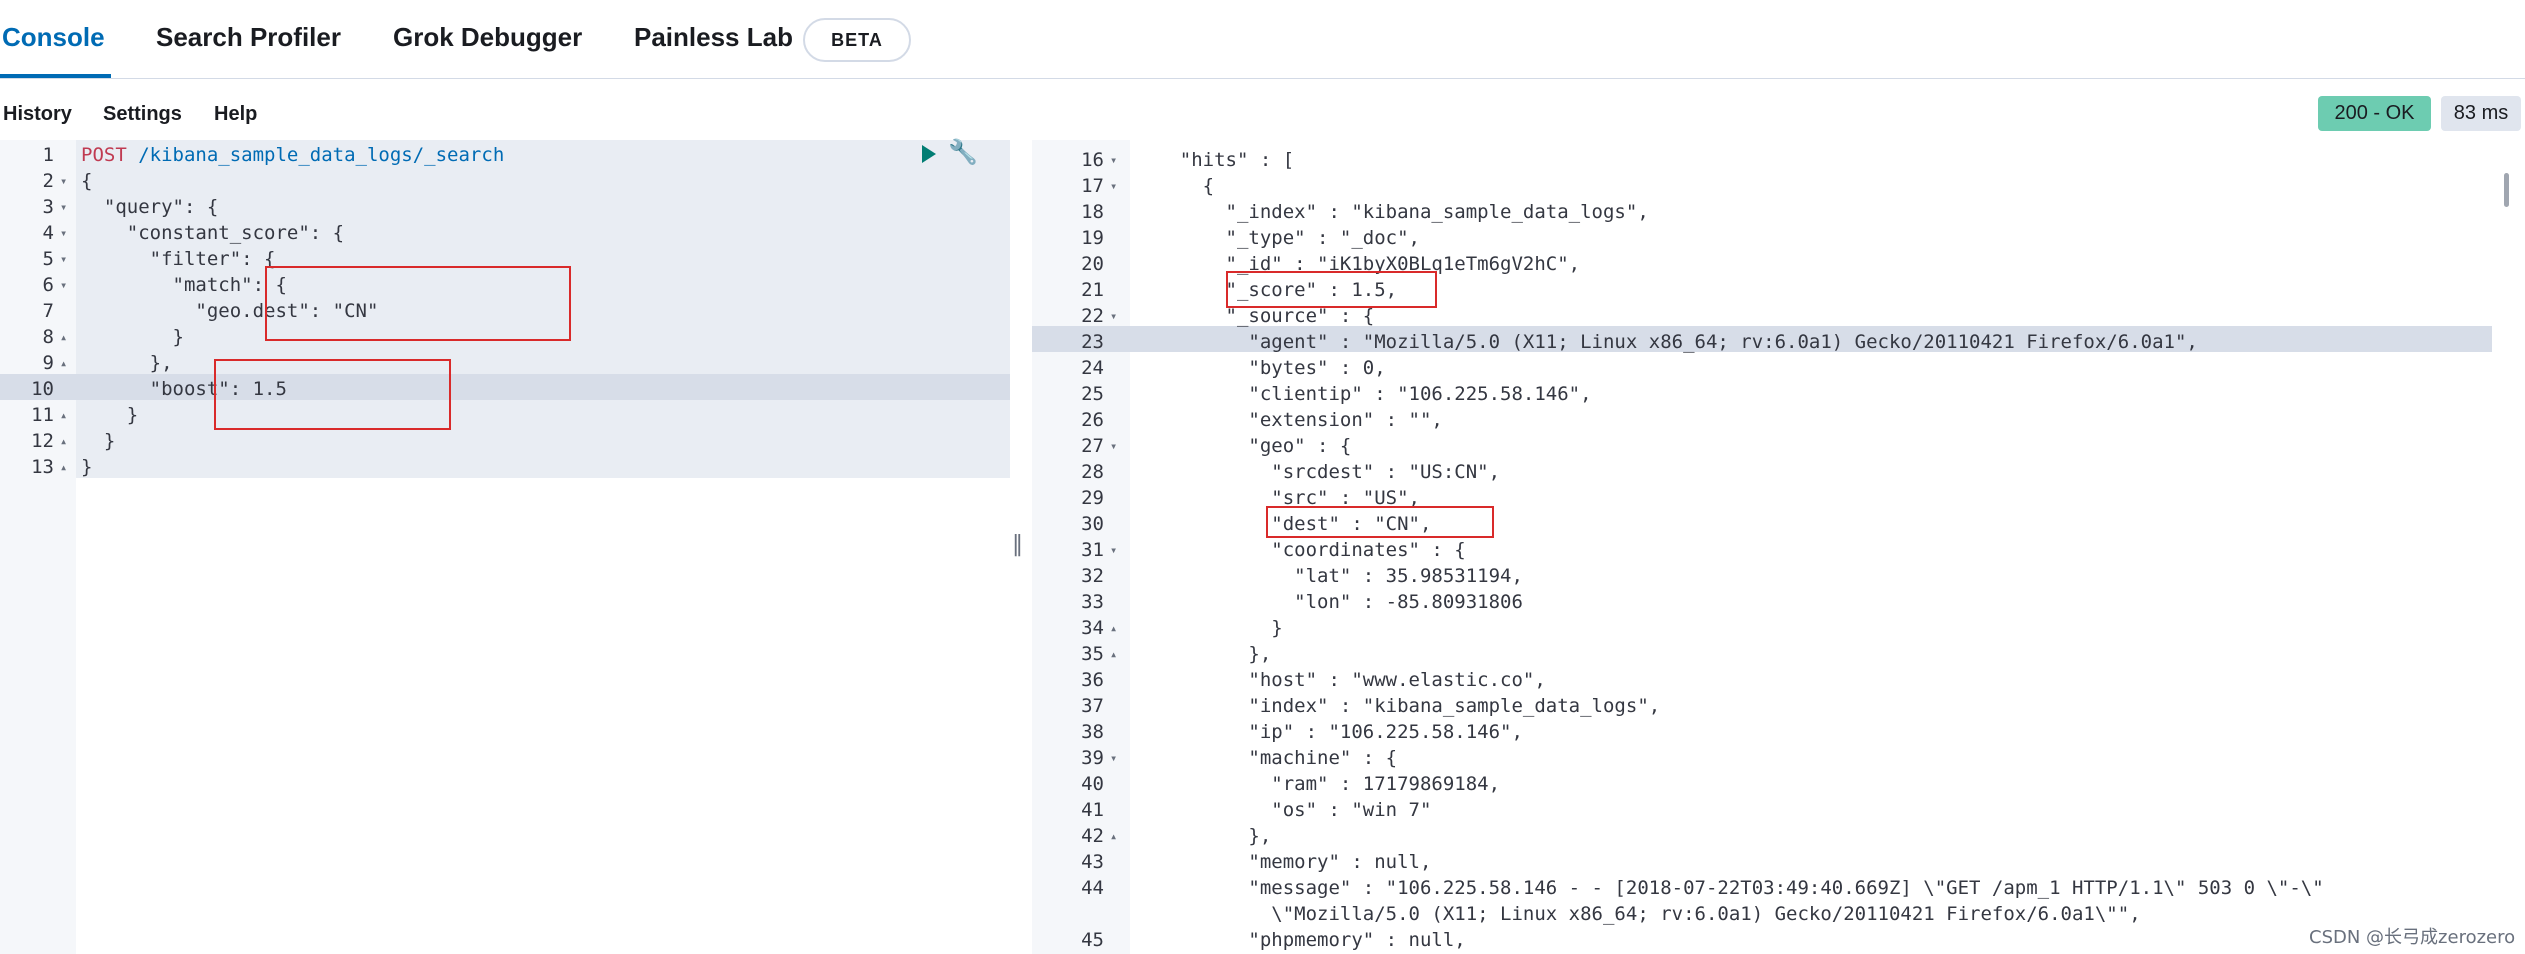  I want to click on code-text: "ram" : 17179869184,, so click(1317, 784).